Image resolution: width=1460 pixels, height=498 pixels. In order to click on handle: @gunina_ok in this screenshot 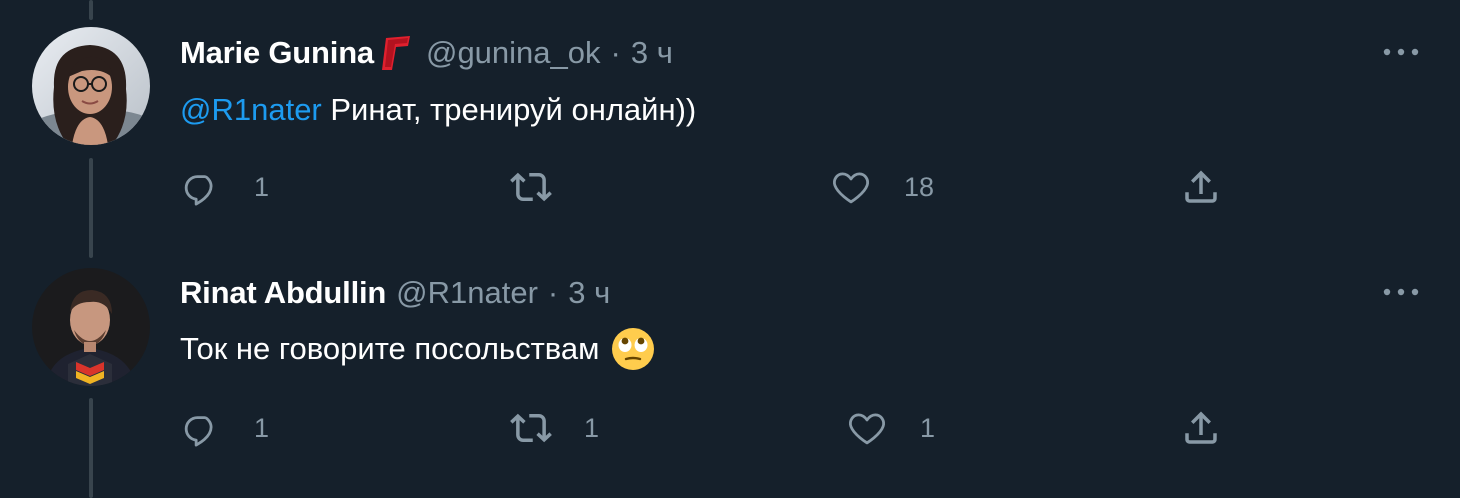, I will do `click(513, 53)`.